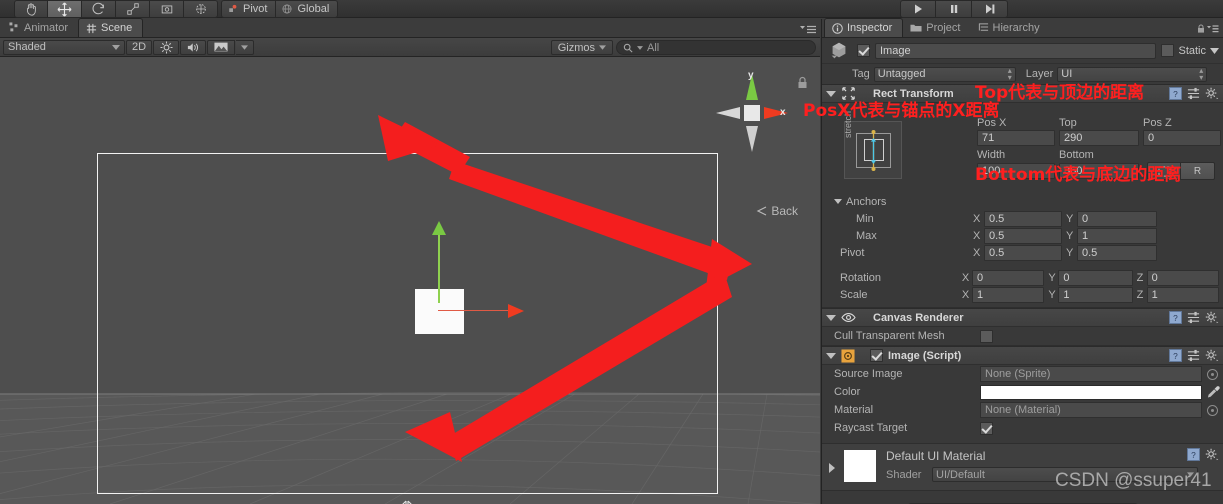  Describe the element at coordinates (925, 355) in the screenshot. I see `image-script-title: Image (Script)` at that location.